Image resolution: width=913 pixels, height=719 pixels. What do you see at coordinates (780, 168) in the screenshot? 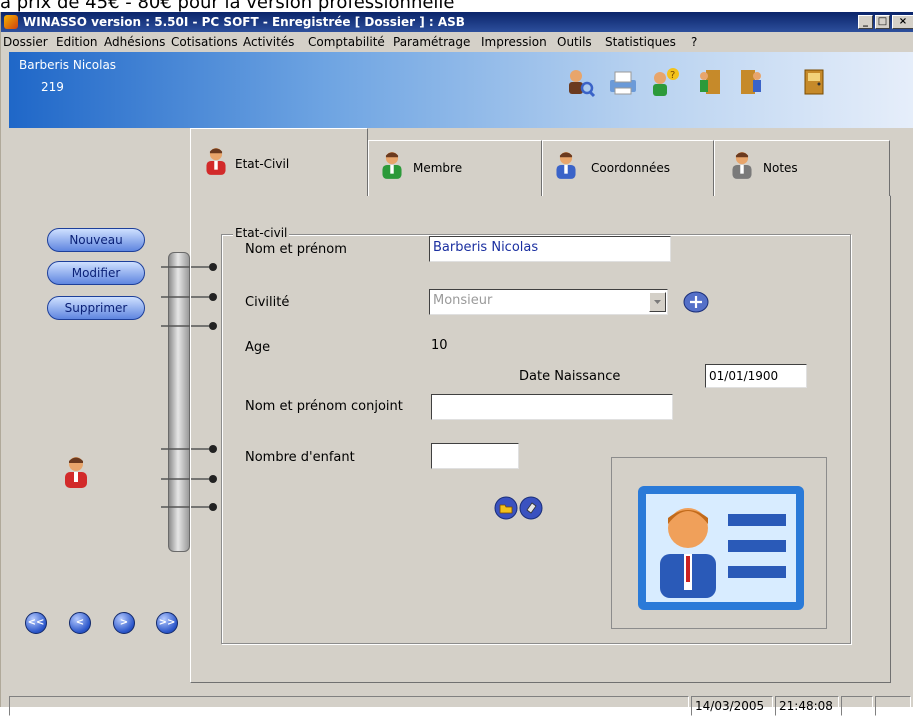
I see `tab-label: Notes` at bounding box center [780, 168].